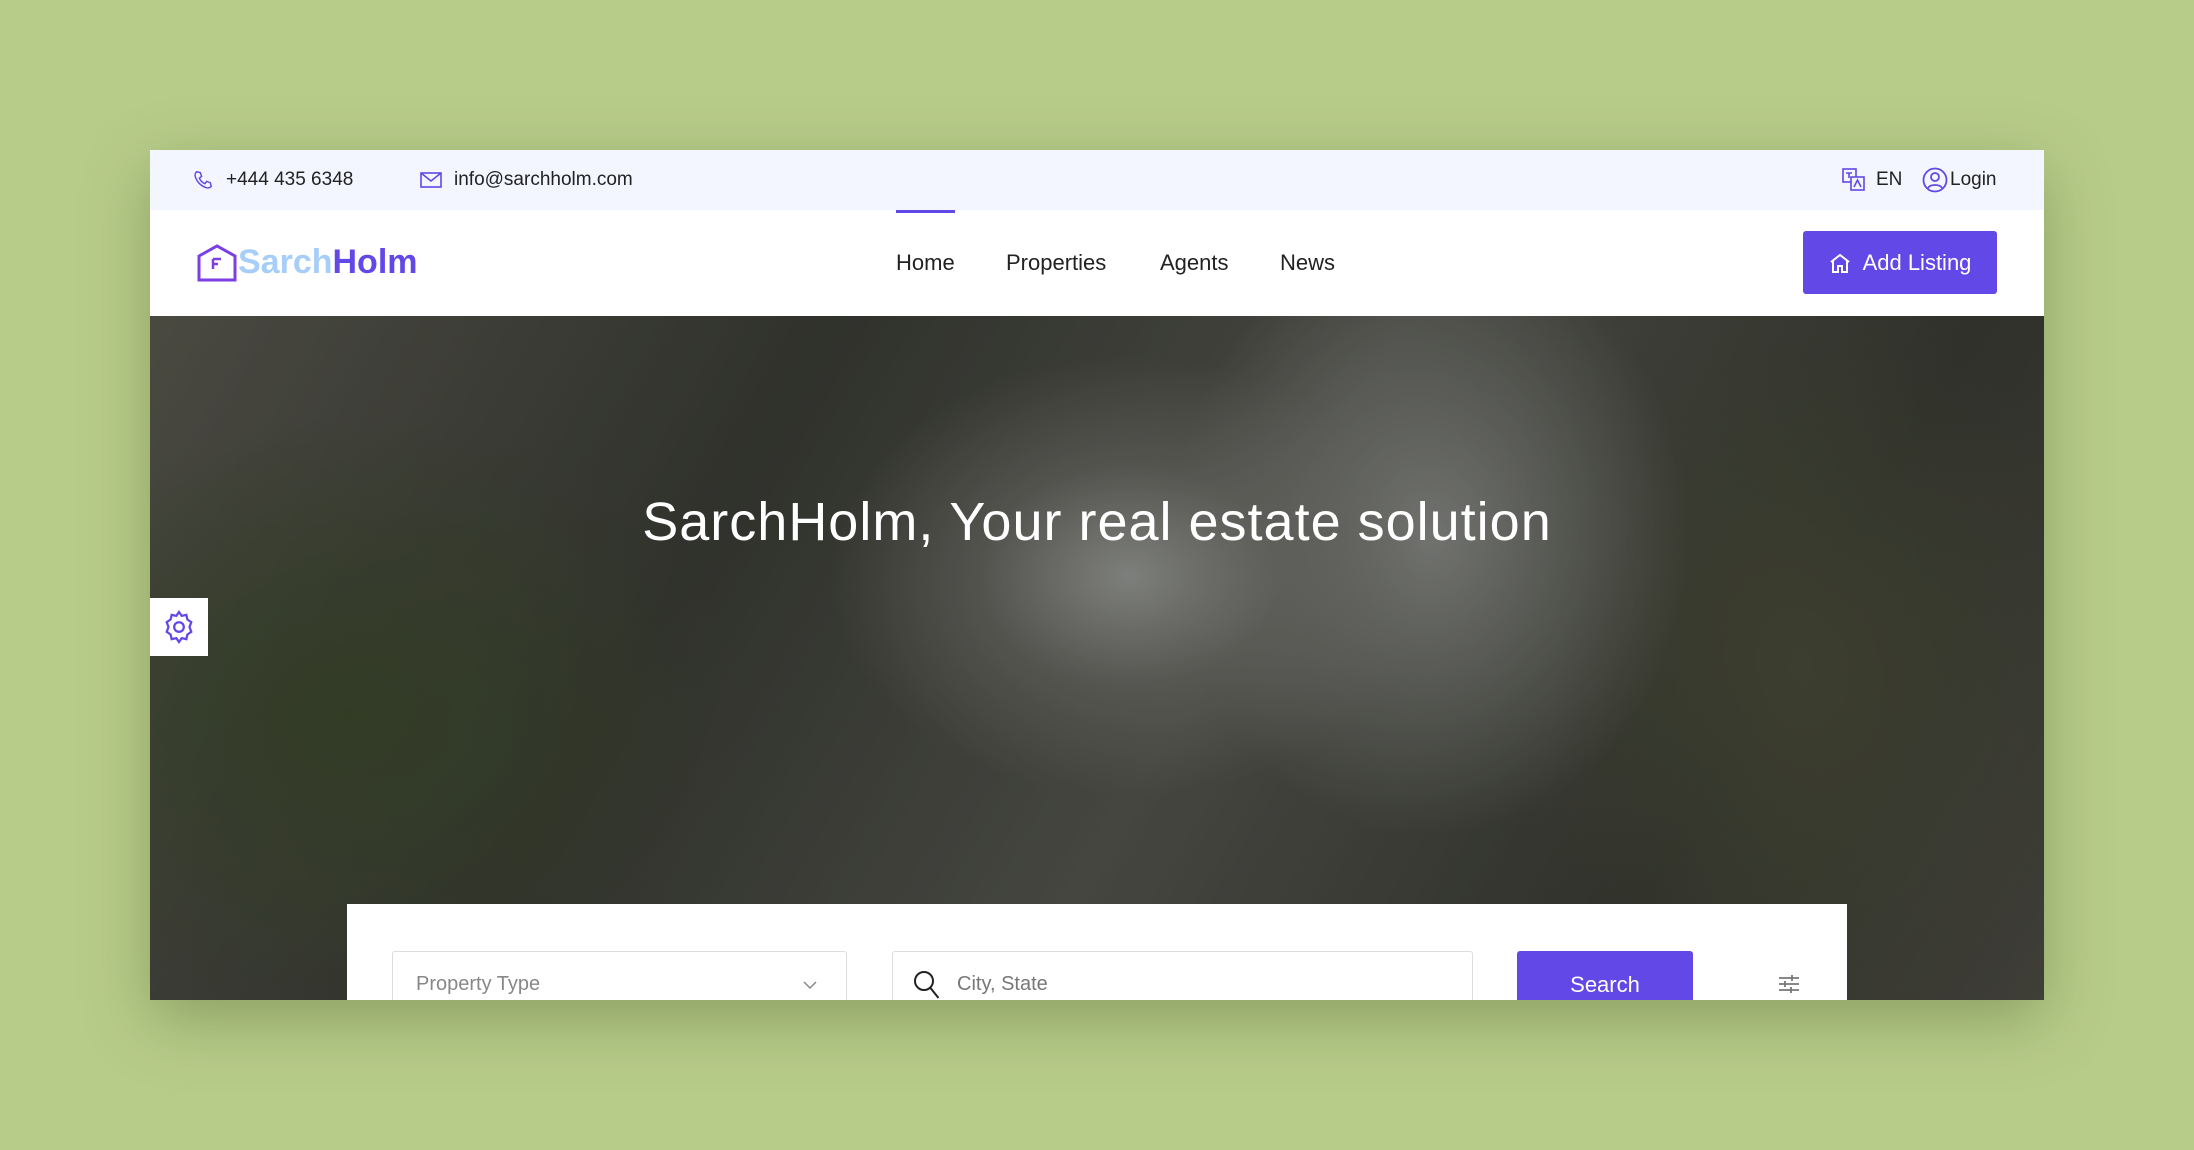 The height and width of the screenshot is (1150, 2194). What do you see at coordinates (203, 179) in the screenshot?
I see `phone-icon` at bounding box center [203, 179].